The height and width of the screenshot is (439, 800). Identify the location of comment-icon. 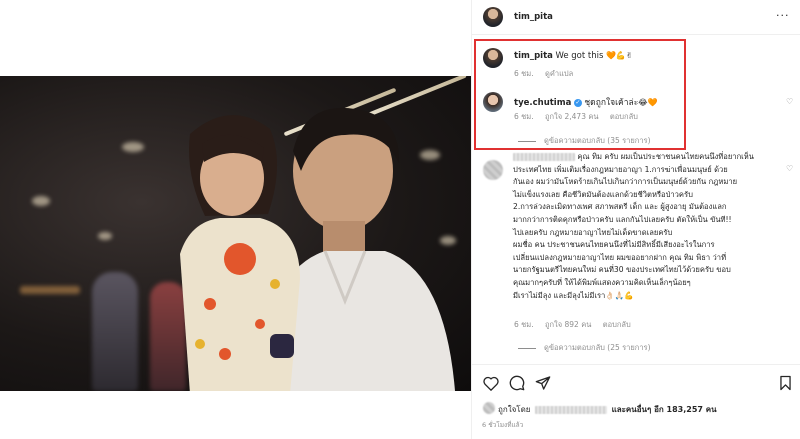
(517, 383).